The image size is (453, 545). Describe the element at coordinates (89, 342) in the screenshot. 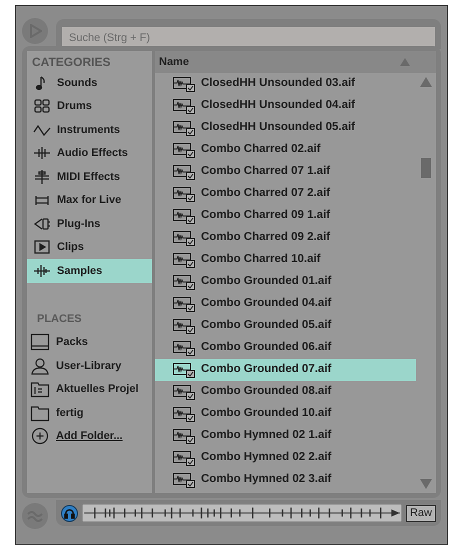

I see `place-item: Packs` at that location.